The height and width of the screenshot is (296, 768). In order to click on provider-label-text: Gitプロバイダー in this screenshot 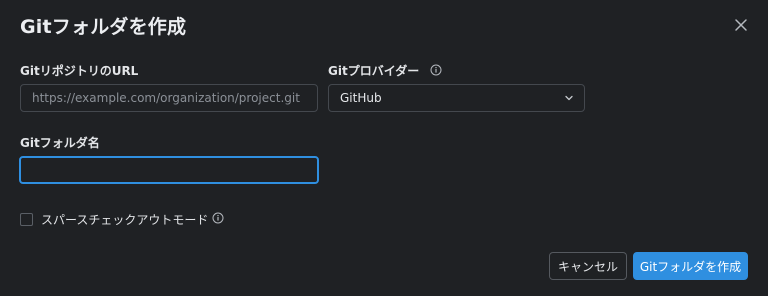, I will do `click(374, 71)`.